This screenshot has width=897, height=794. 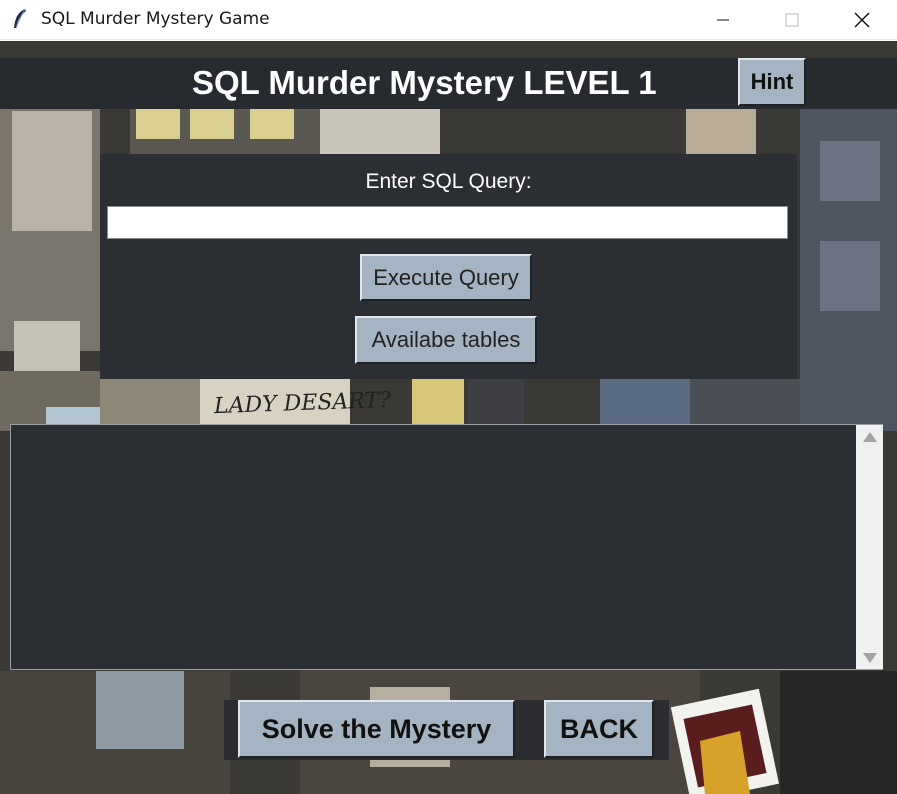 I want to click on scroll-up-arrow-icon, so click(x=870, y=437).